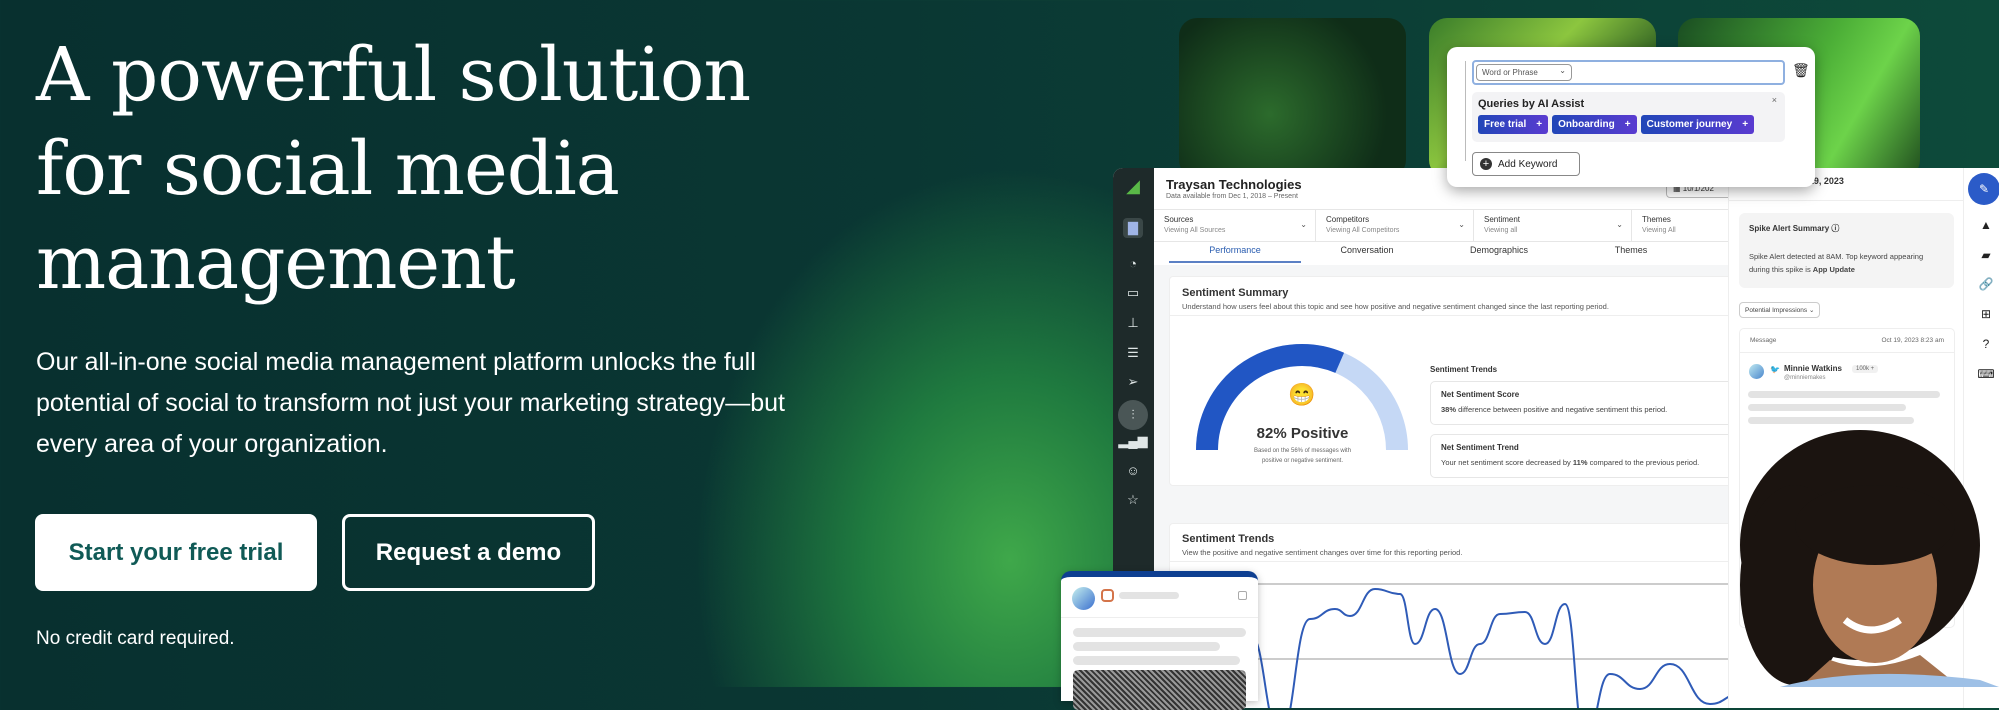 The width and height of the screenshot is (1999, 710). I want to click on author-handle: @minniemakes, so click(1805, 378).